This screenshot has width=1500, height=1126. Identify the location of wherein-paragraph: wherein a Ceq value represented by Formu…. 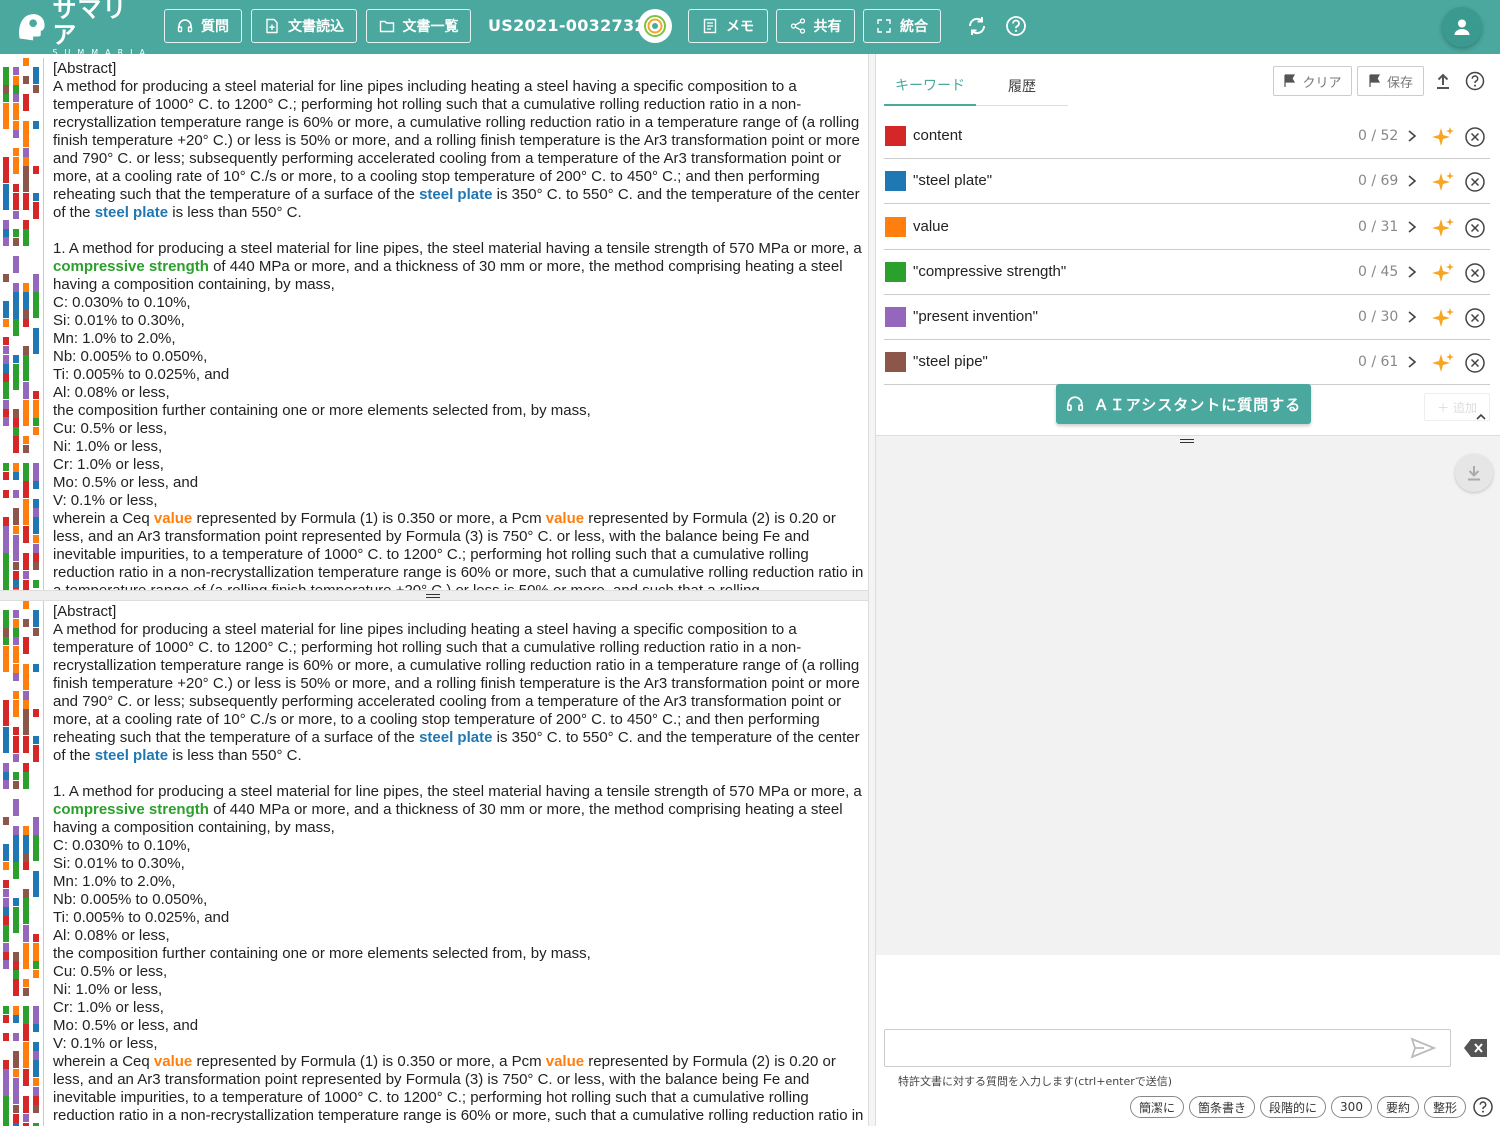
(458, 1089).